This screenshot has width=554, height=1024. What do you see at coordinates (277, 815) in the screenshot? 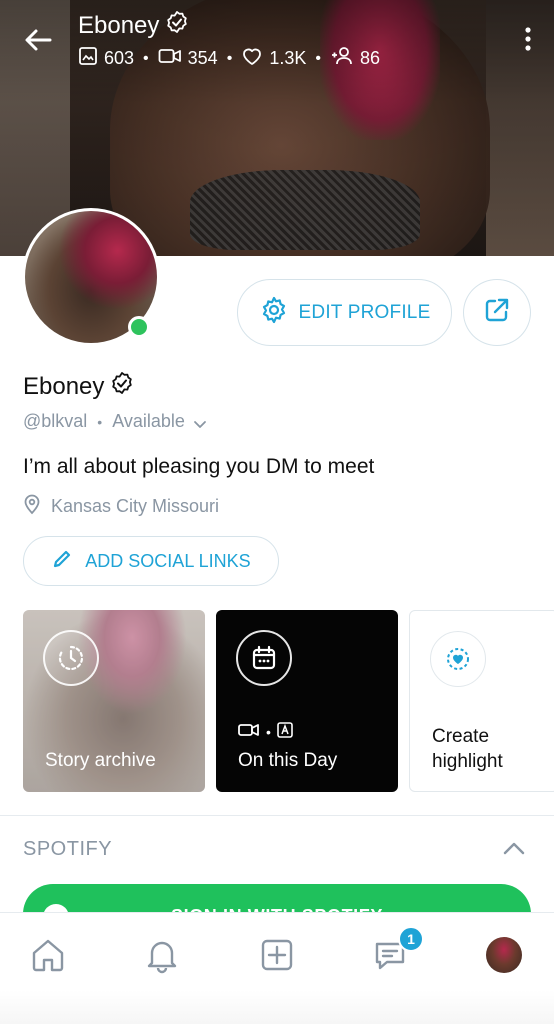
I see `section-divider` at bounding box center [277, 815].